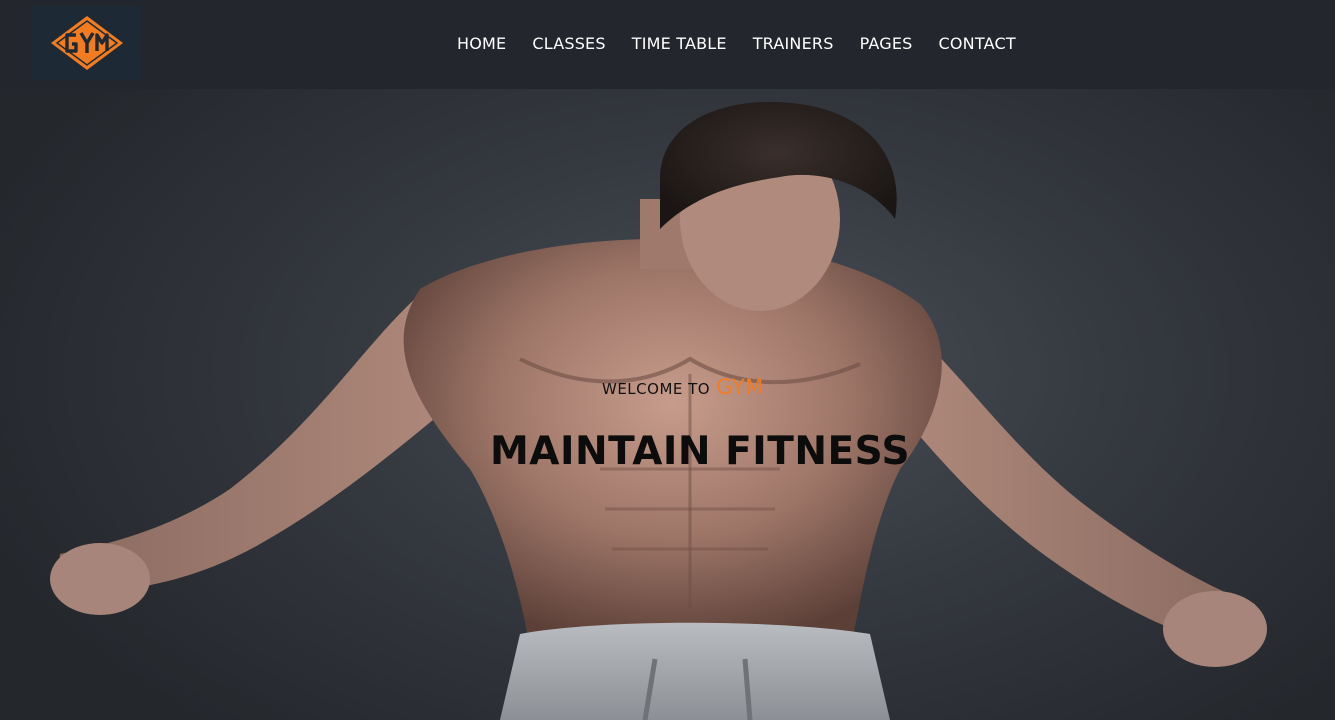 The image size is (1335, 720). I want to click on nav-classes: CLASSES, so click(568, 43).